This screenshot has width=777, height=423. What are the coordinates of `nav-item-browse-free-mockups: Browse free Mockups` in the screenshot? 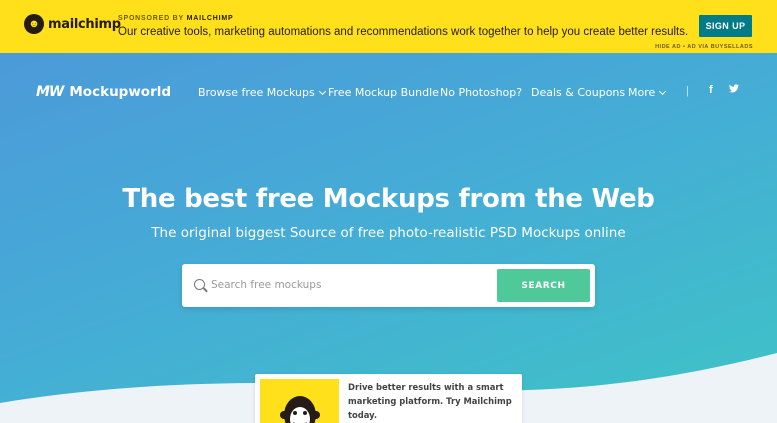 It's located at (262, 92).